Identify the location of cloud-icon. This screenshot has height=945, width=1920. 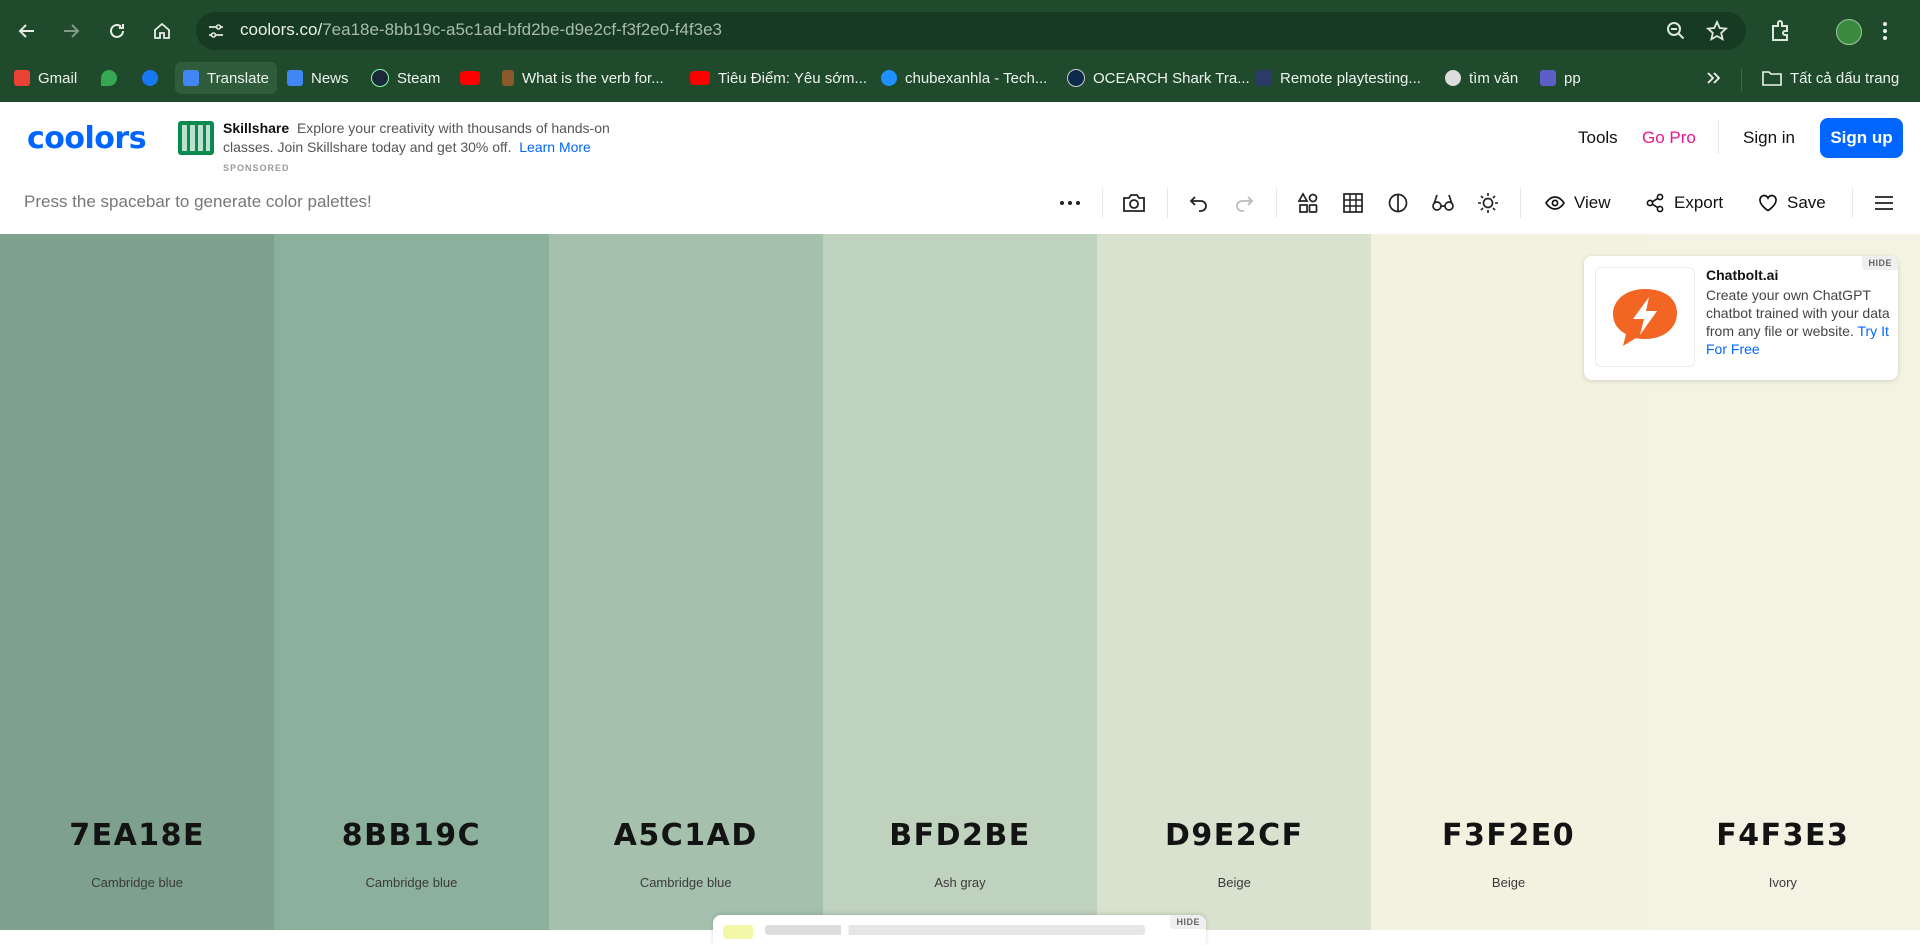
(1264, 78).